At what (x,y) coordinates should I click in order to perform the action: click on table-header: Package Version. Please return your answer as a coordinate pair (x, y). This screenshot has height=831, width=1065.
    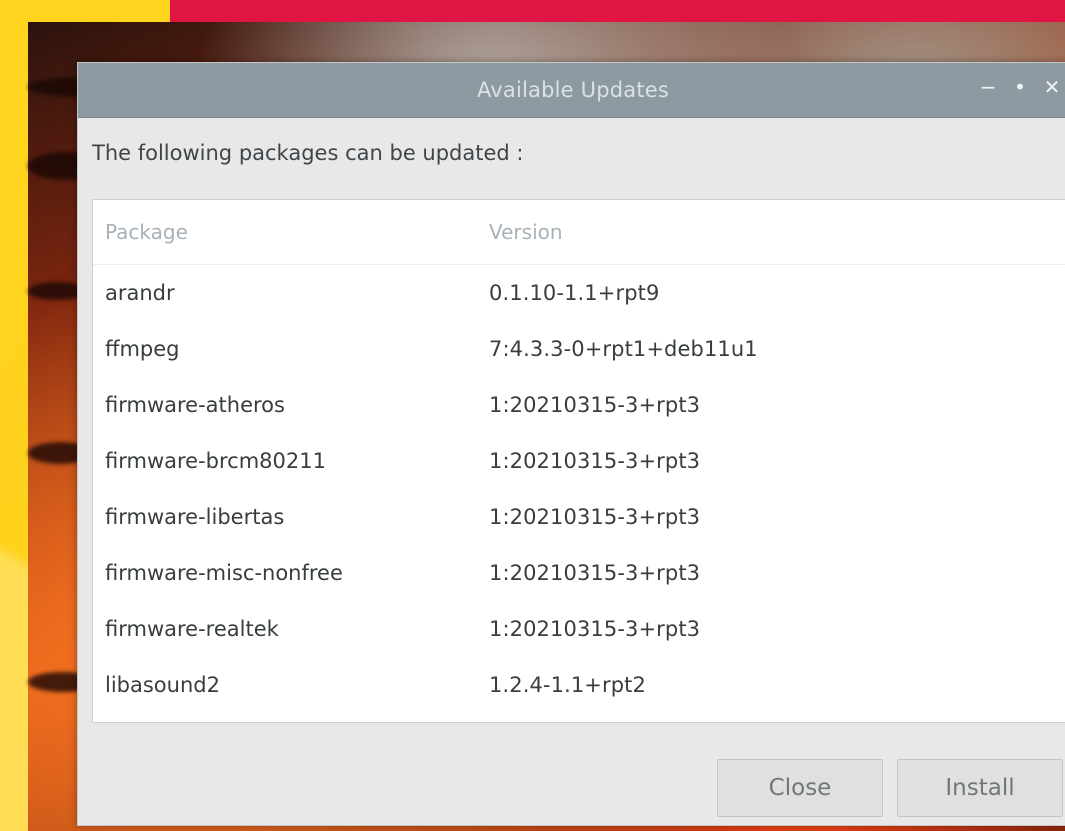
    Looking at the image, I should click on (579, 232).